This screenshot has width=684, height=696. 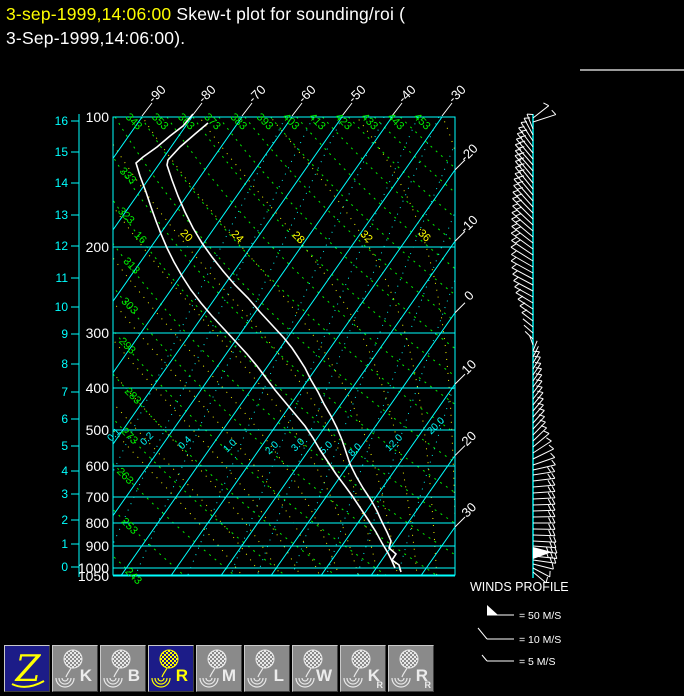 I want to click on plot-label: 30, so click(x=468, y=509).